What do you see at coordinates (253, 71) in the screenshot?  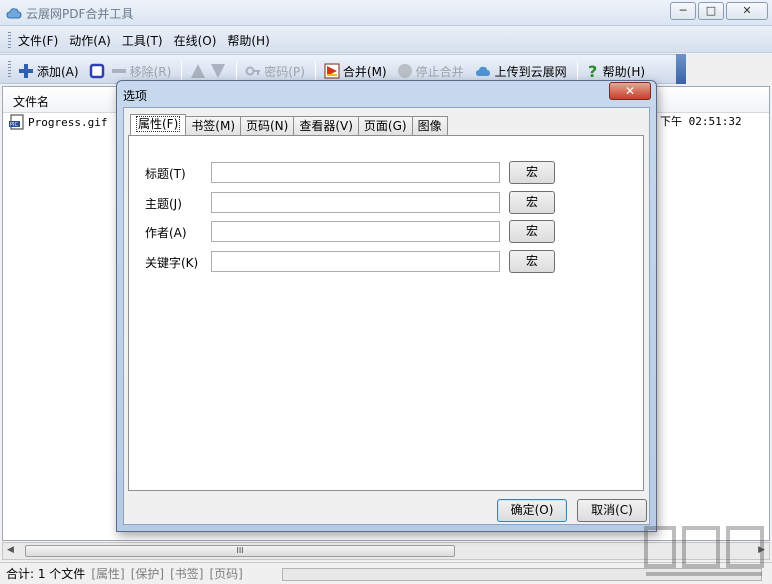 I see `key-icon` at bounding box center [253, 71].